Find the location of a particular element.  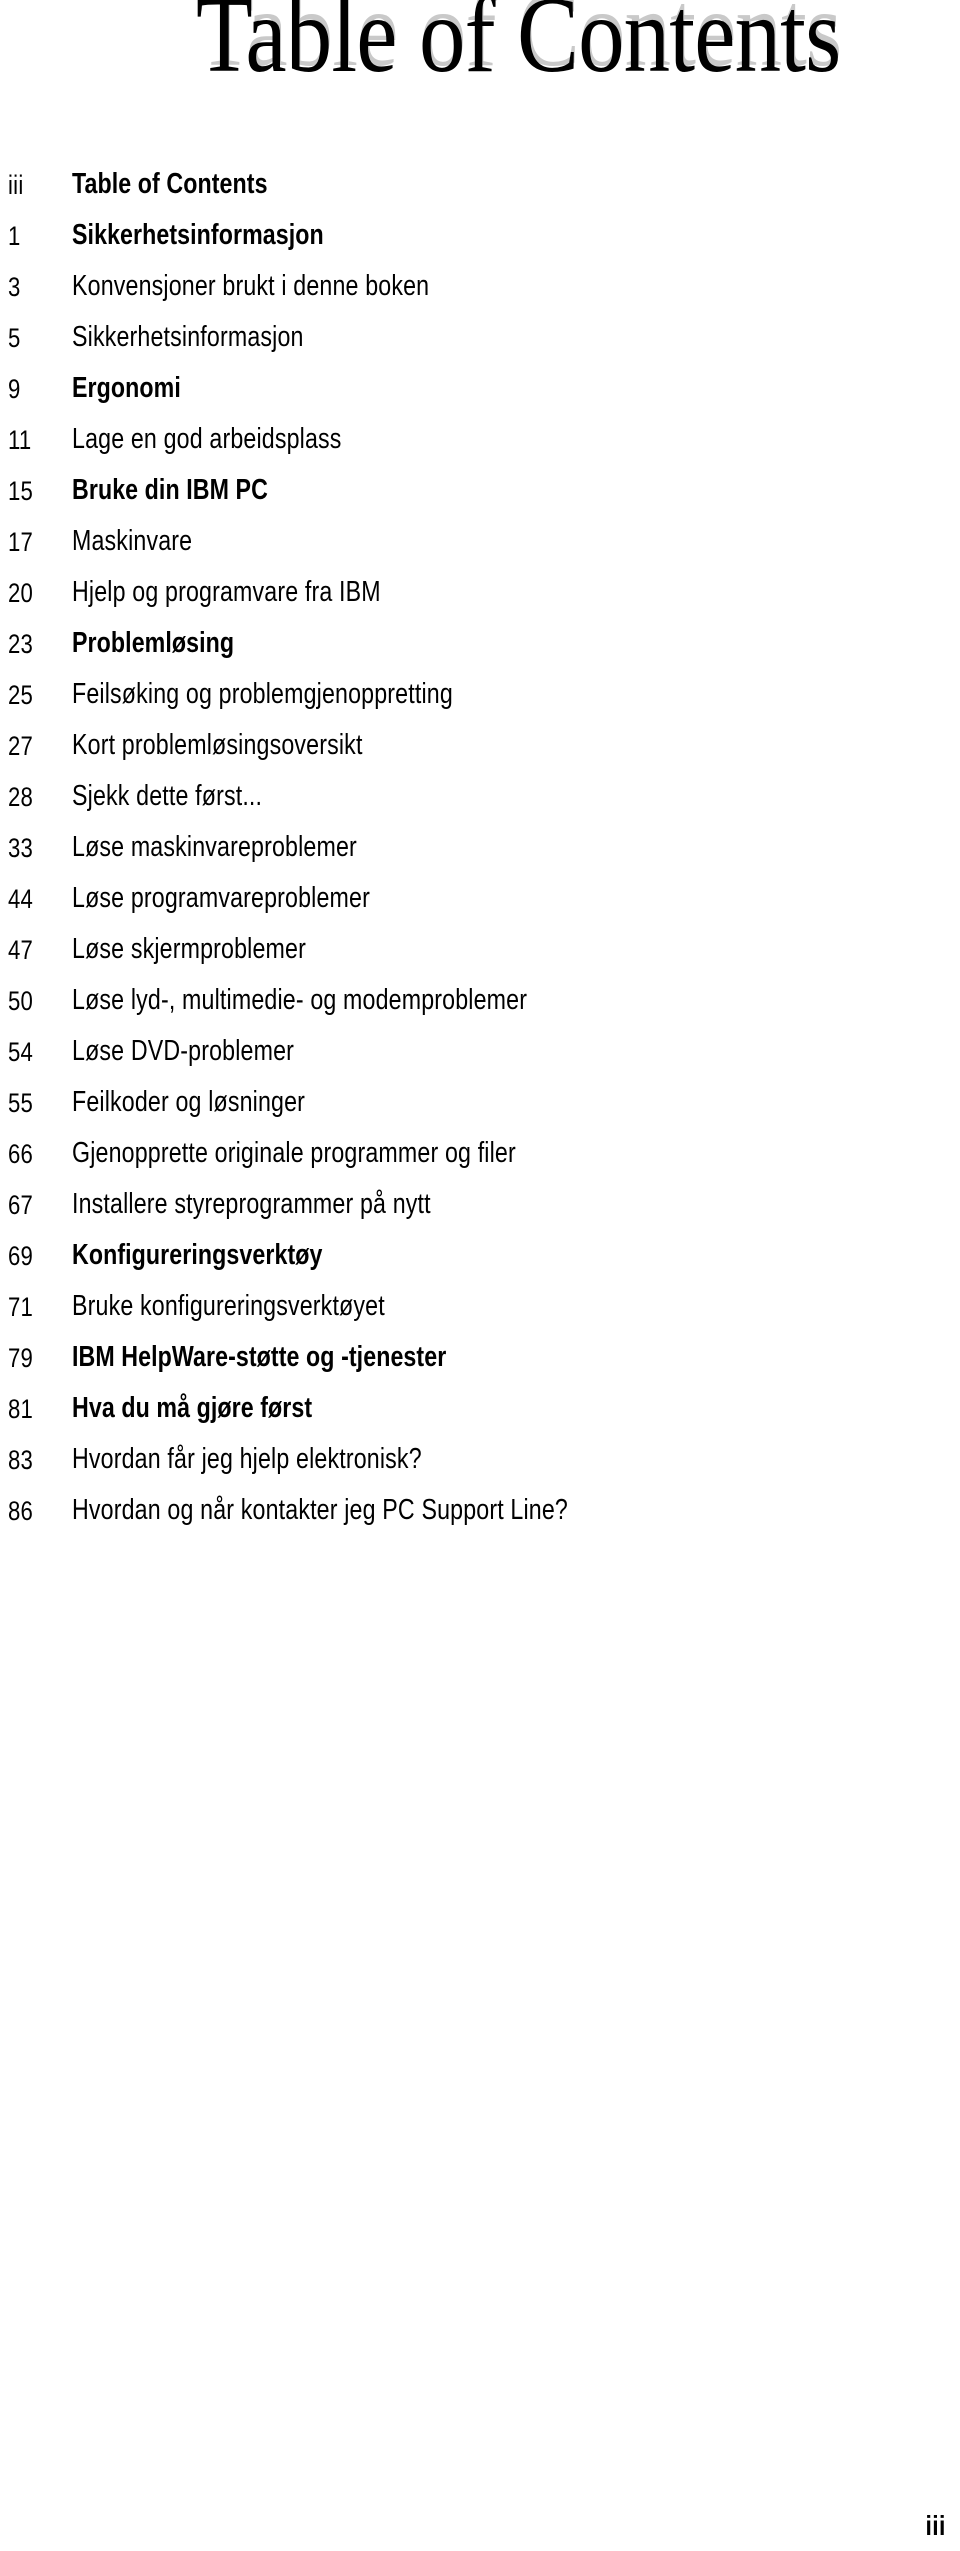

toc-entry-page-number: 79 is located at coordinates (21, 1358).